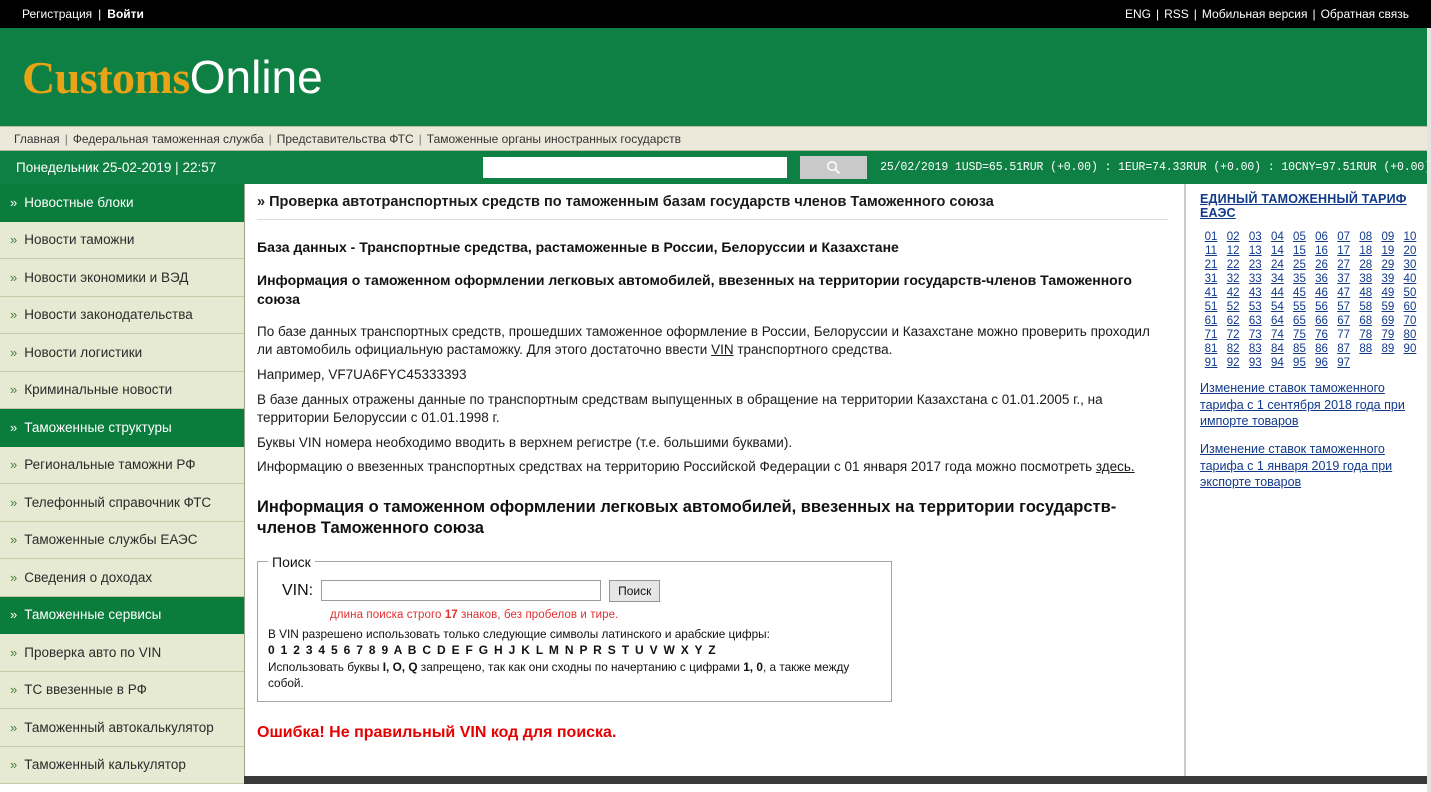 The image size is (1431, 792). Describe the element at coordinates (122, 503) in the screenshot. I see `sidebar-item-phone-directory: » Телефонный справочник ФТС` at that location.